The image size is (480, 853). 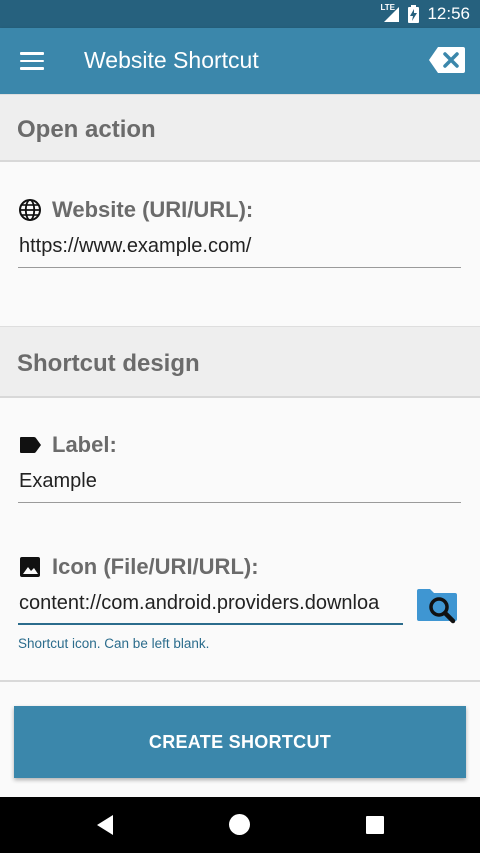 I want to click on image-icon, so click(x=30, y=567).